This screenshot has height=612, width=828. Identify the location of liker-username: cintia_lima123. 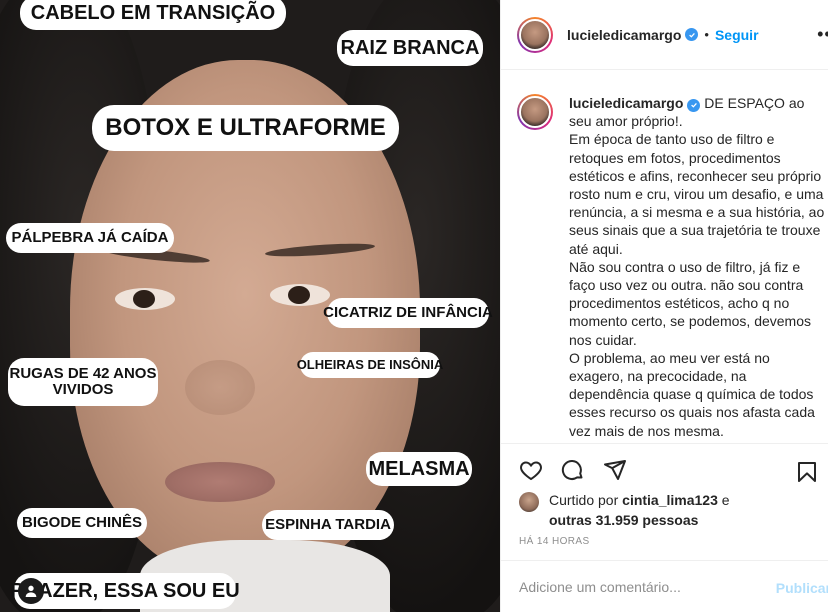
(670, 500).